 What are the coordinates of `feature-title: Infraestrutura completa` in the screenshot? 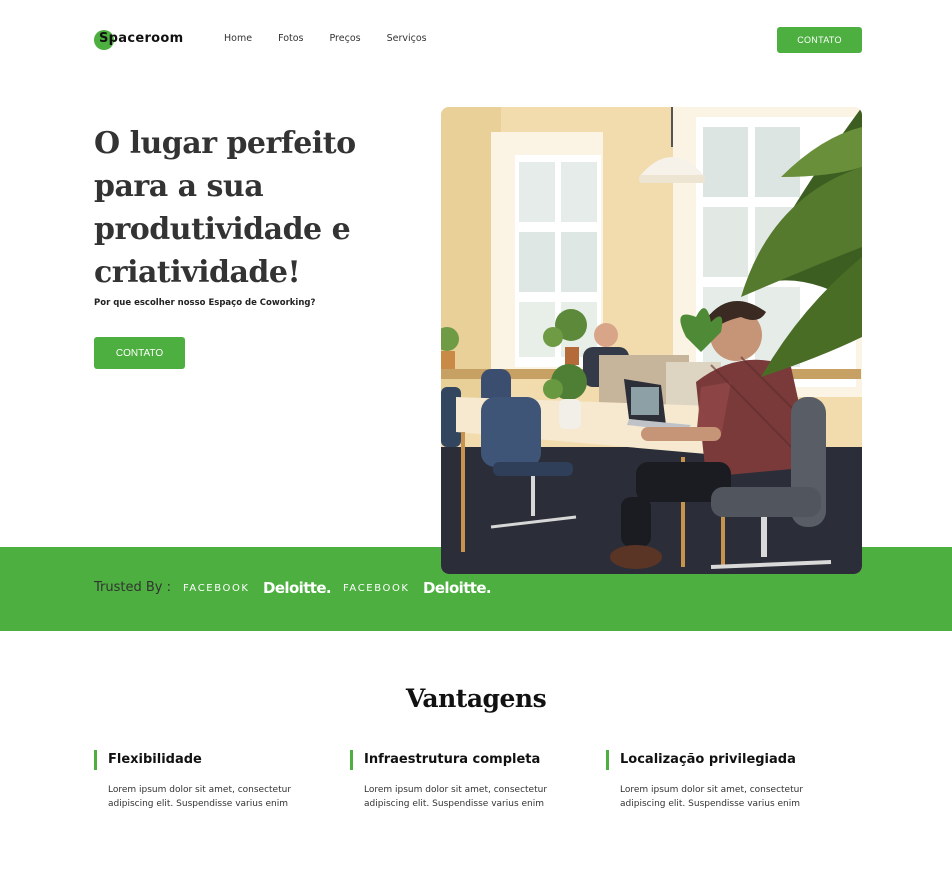 It's located at (452, 759).